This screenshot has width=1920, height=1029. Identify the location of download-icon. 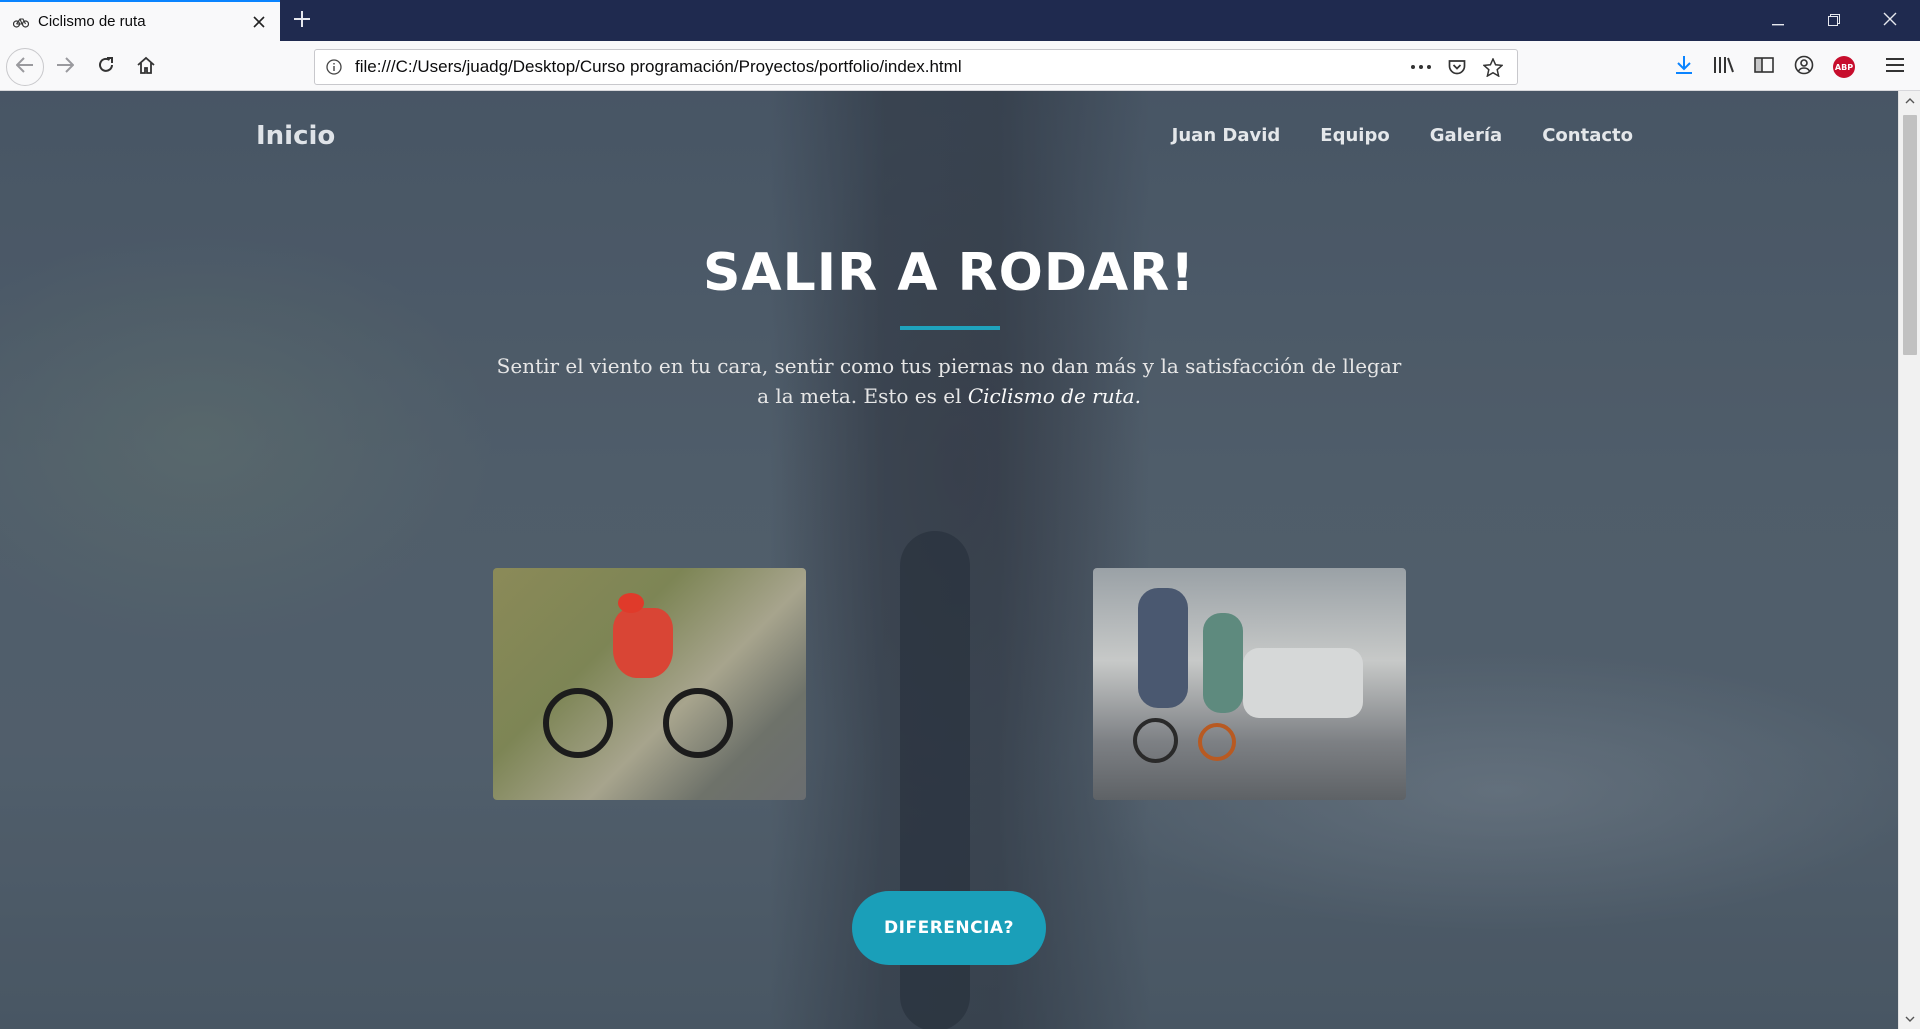
(1684, 67).